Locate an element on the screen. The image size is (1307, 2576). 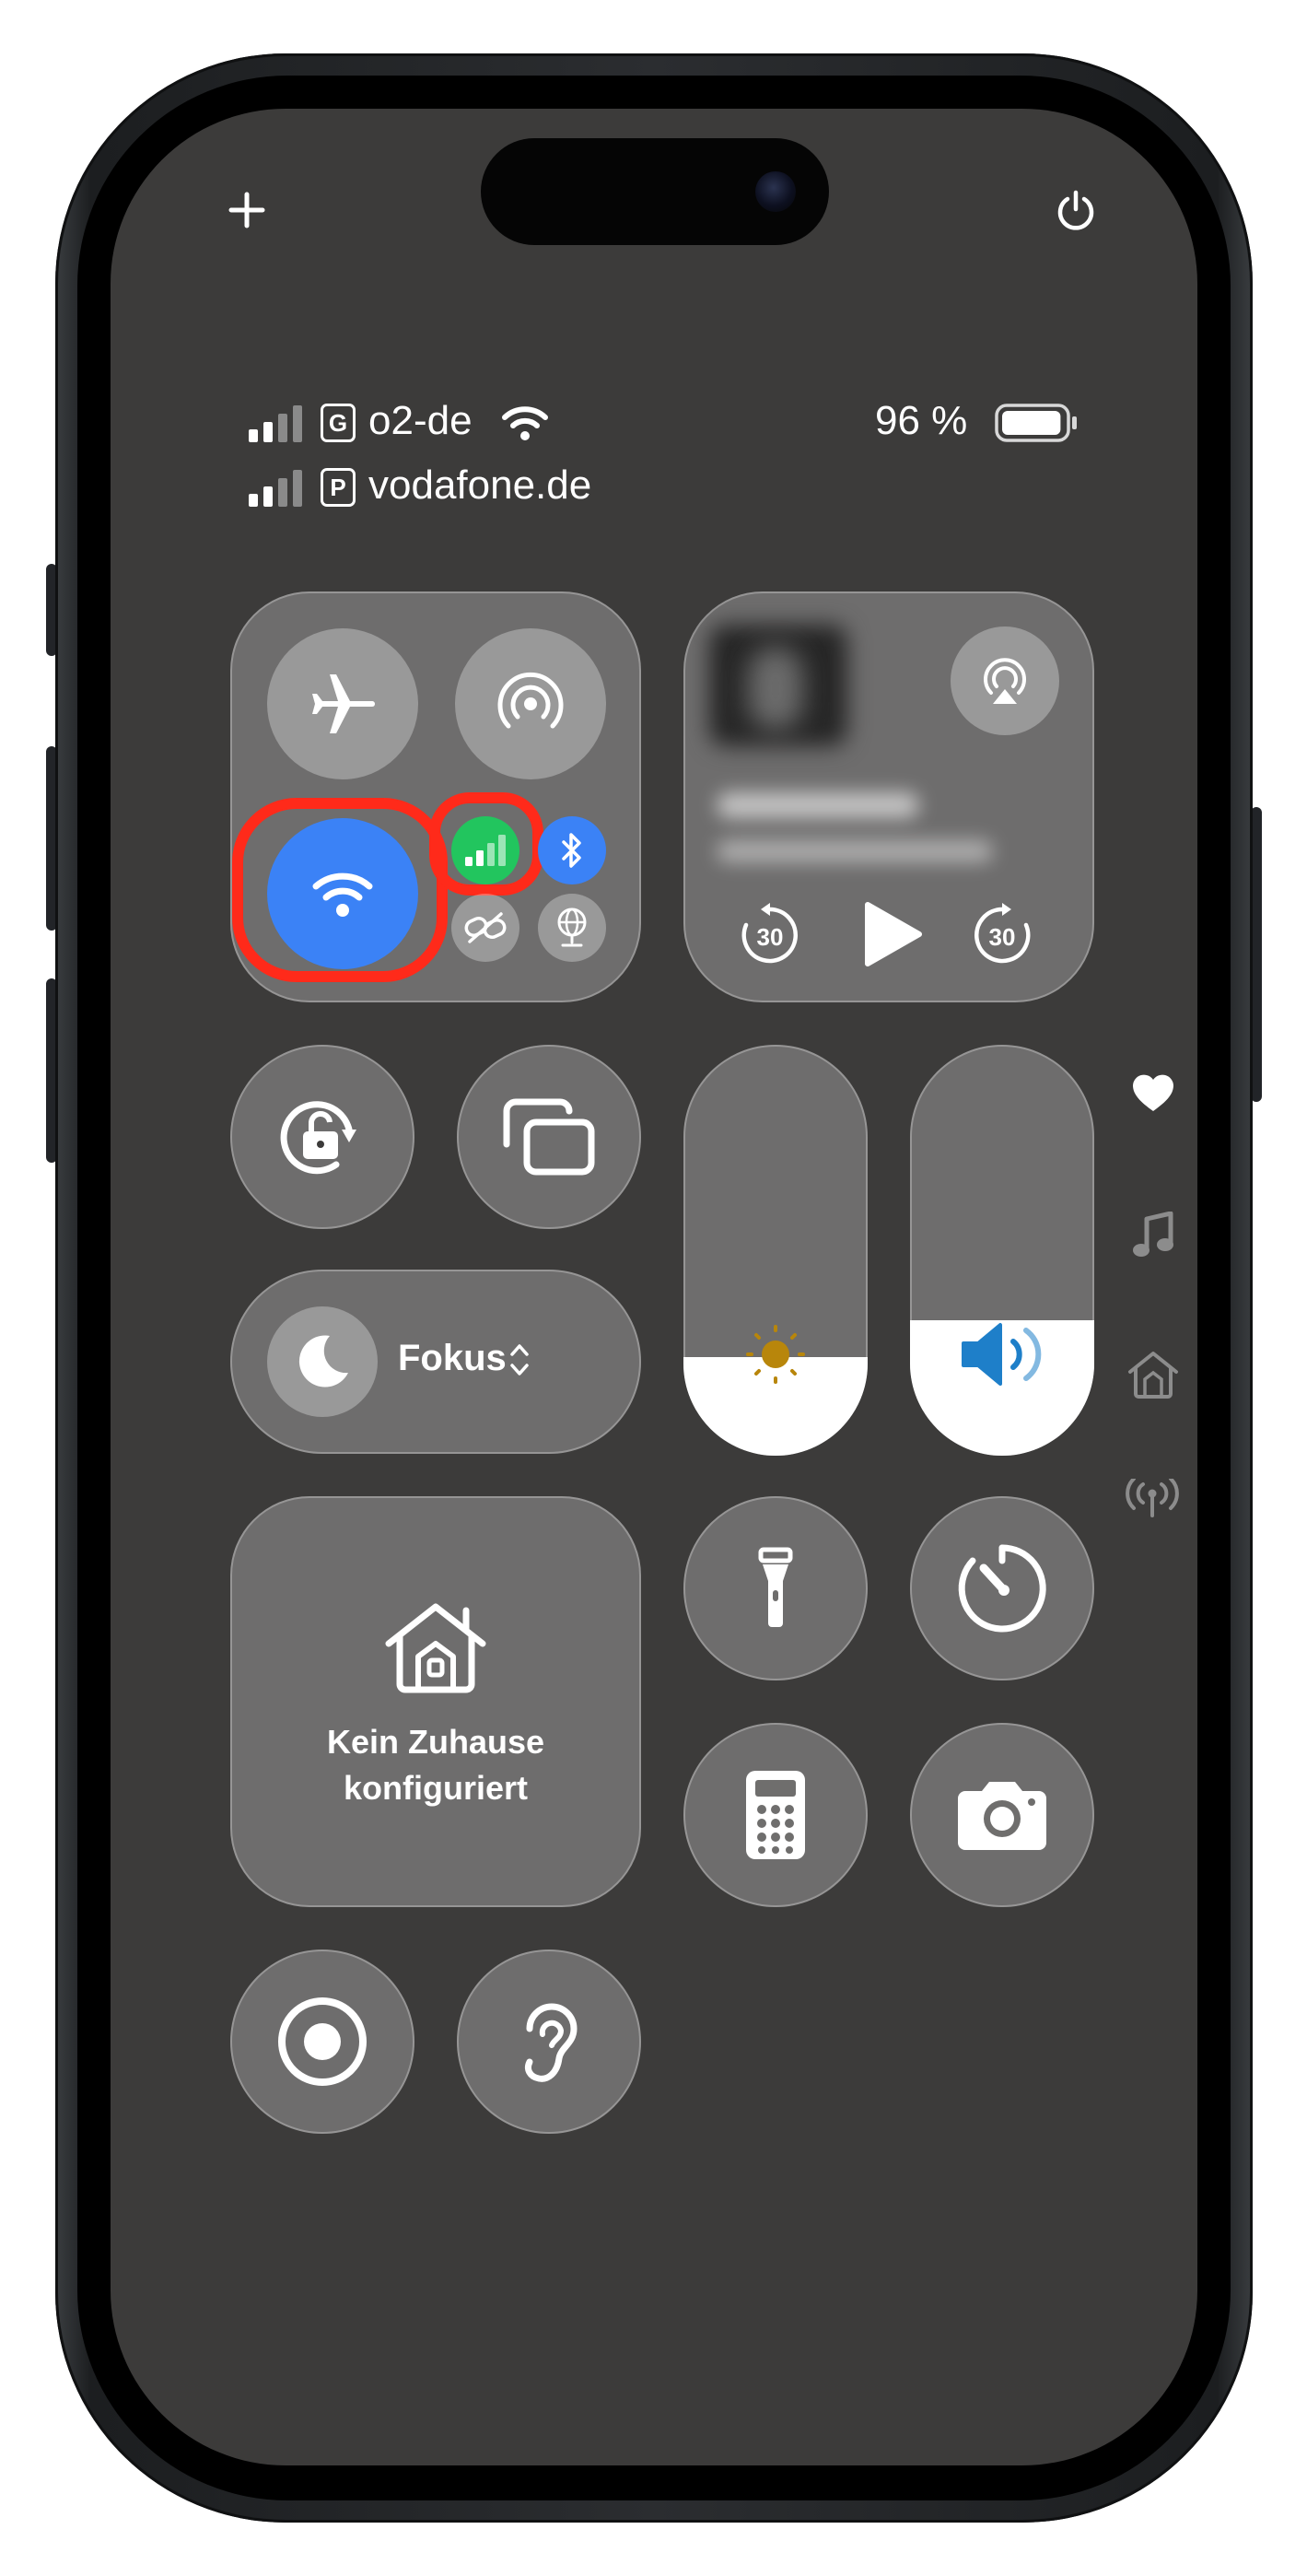
camera-button is located at coordinates (1002, 1815).